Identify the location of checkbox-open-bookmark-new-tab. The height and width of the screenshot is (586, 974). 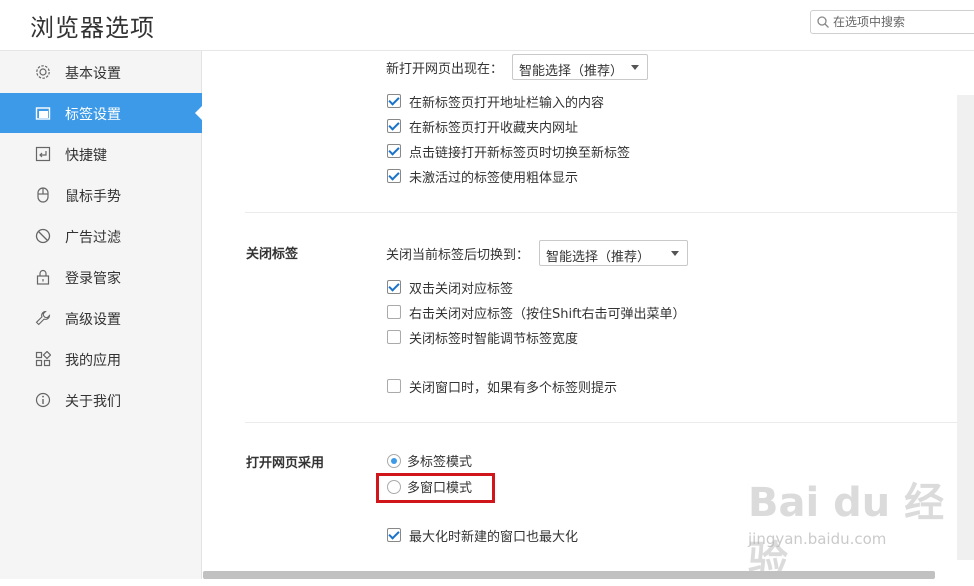
(394, 126).